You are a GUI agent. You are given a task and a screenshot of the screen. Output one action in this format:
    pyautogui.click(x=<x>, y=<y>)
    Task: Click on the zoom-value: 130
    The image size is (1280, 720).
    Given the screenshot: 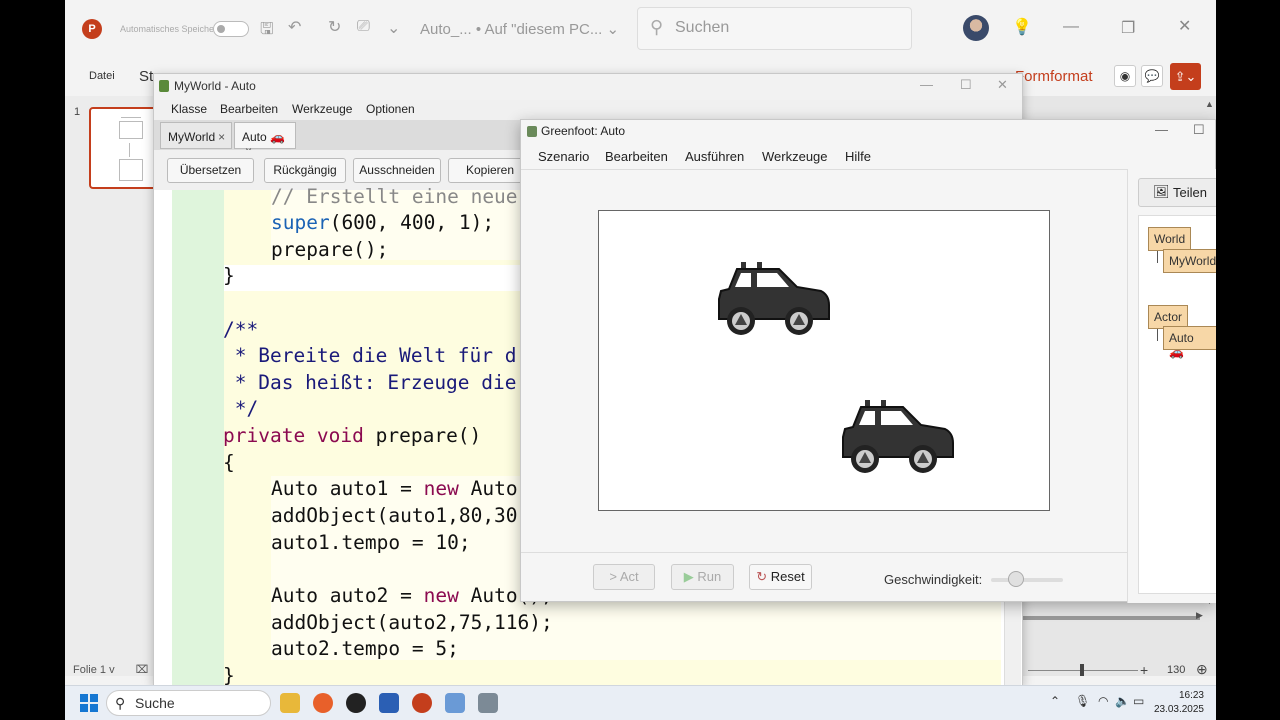 What is the action you would take?
    pyautogui.click(x=1176, y=670)
    